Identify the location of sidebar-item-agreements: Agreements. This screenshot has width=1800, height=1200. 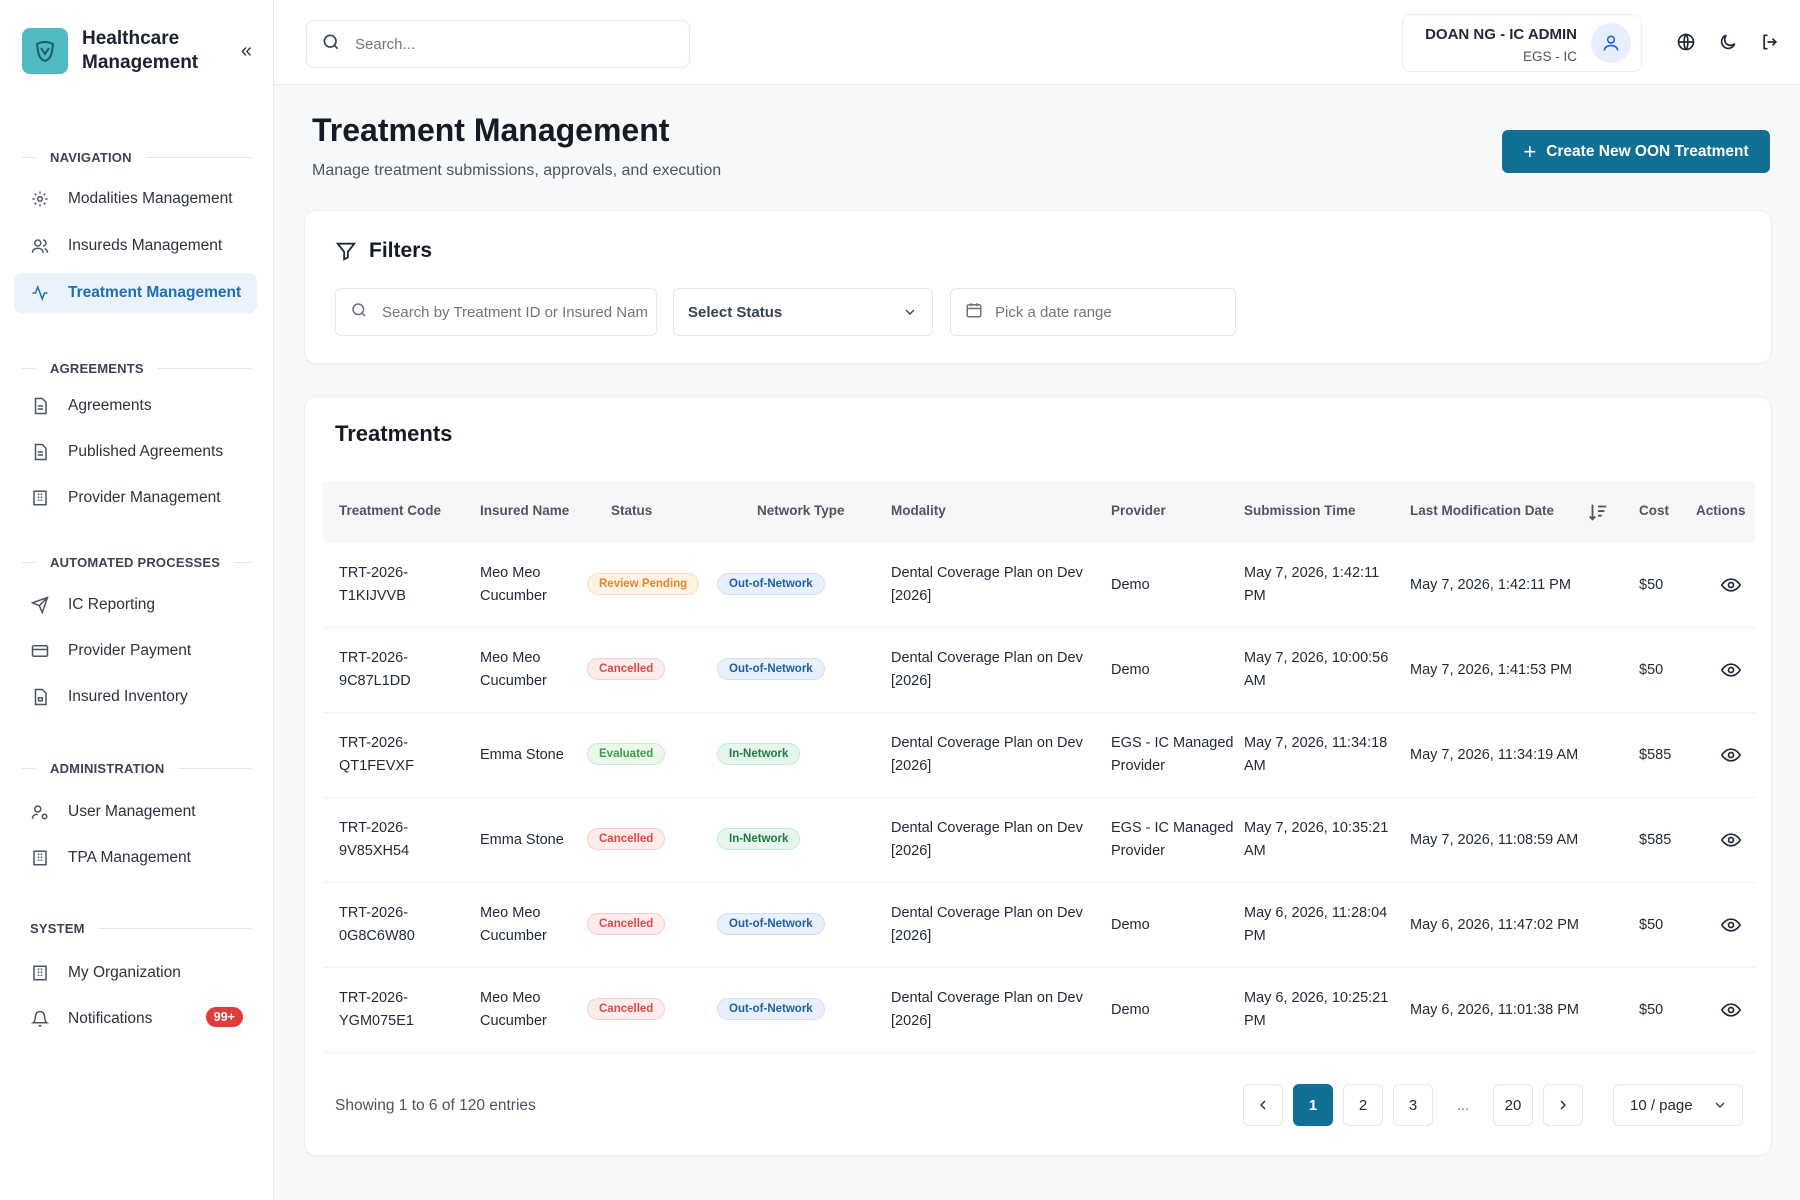
(135, 406).